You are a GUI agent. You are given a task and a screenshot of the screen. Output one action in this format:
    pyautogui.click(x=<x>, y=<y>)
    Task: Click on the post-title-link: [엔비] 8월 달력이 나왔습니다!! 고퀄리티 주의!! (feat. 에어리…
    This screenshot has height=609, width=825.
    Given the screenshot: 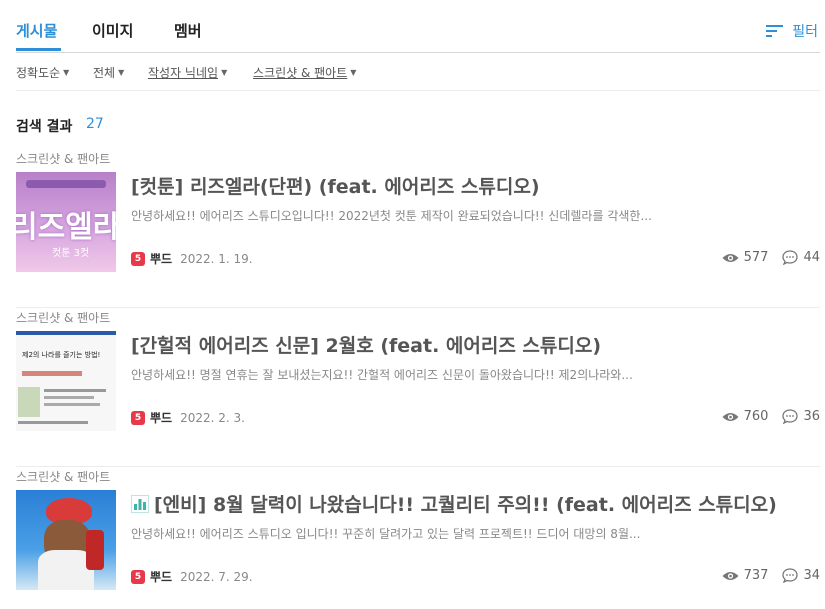 What is the action you would take?
    pyautogui.click(x=454, y=503)
    